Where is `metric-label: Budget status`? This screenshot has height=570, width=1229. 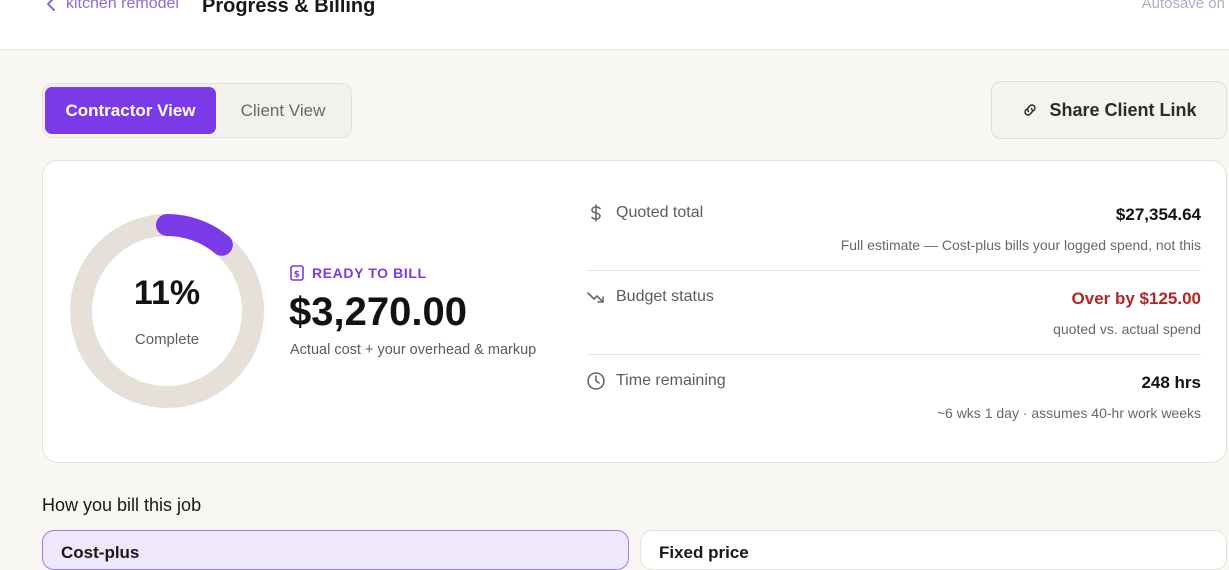
metric-label: Budget status is located at coordinates (650, 297).